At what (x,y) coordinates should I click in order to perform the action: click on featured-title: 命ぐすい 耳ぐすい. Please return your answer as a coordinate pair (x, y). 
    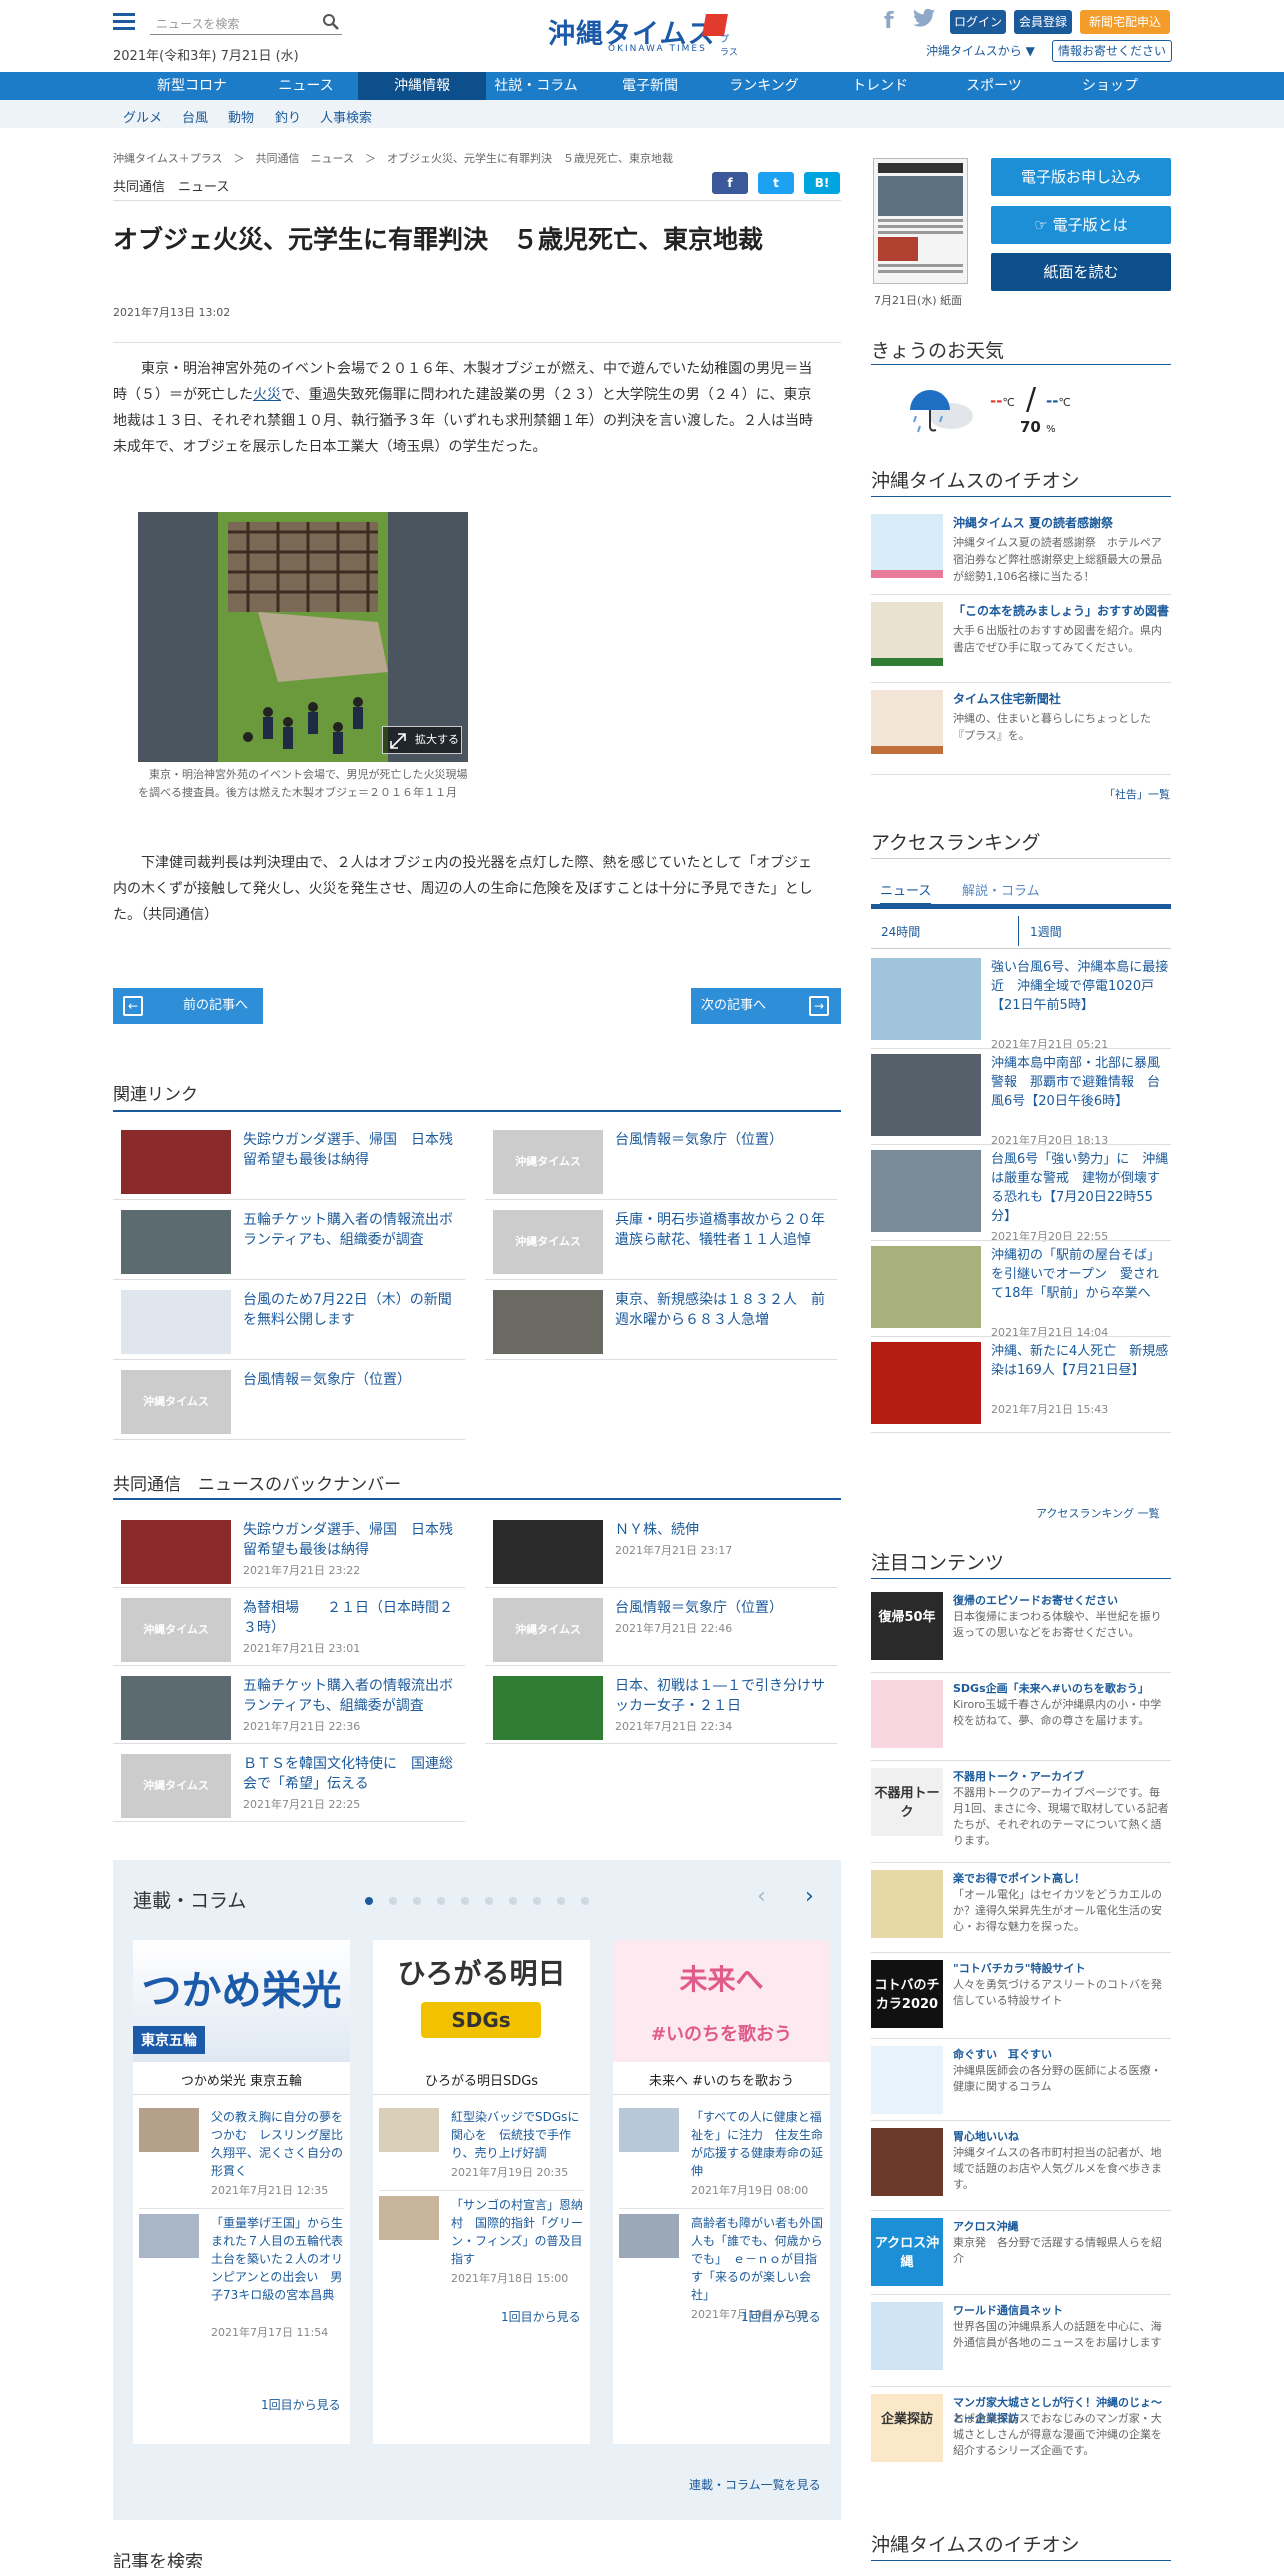
    Looking at the image, I should click on (1062, 2054).